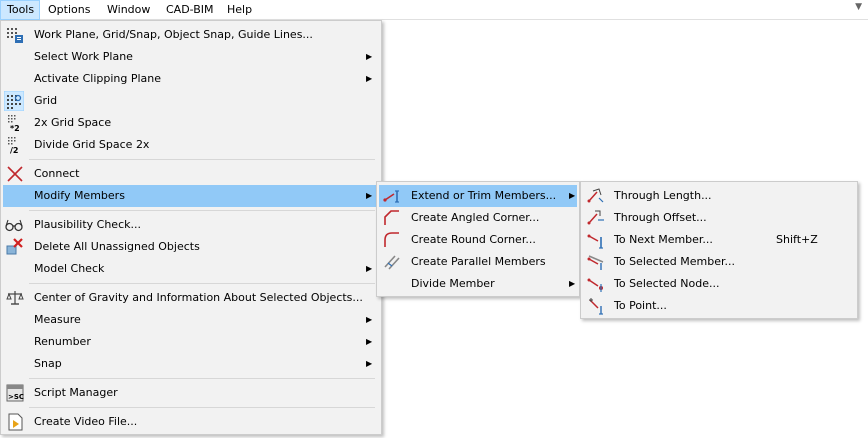  What do you see at coordinates (14, 101) in the screenshot?
I see `grid-icon` at bounding box center [14, 101].